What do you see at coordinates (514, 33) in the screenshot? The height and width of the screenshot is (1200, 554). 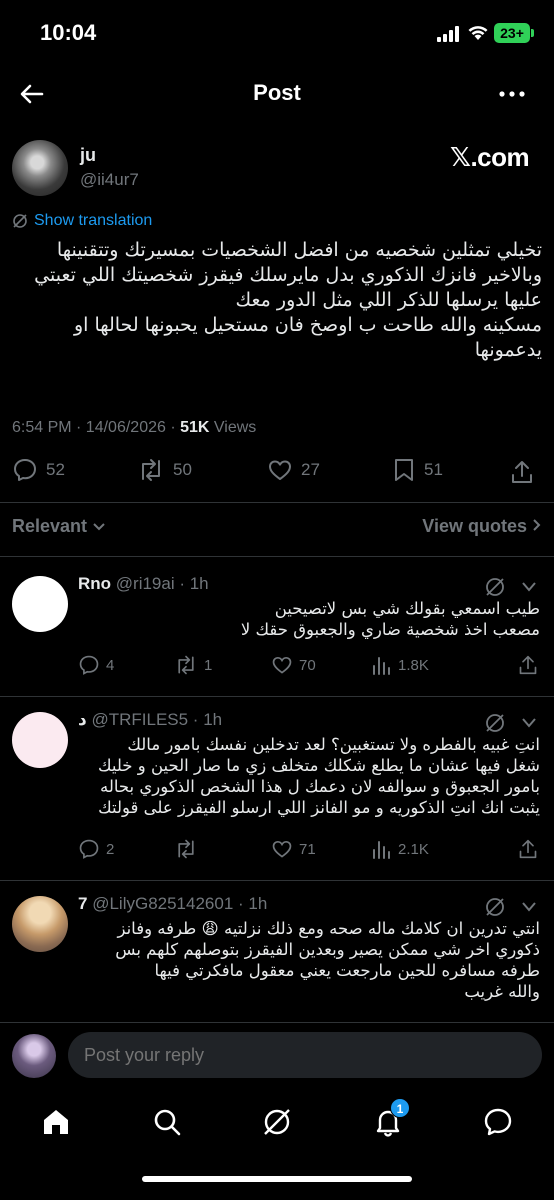 I see `battery-indicator: 23+` at bounding box center [514, 33].